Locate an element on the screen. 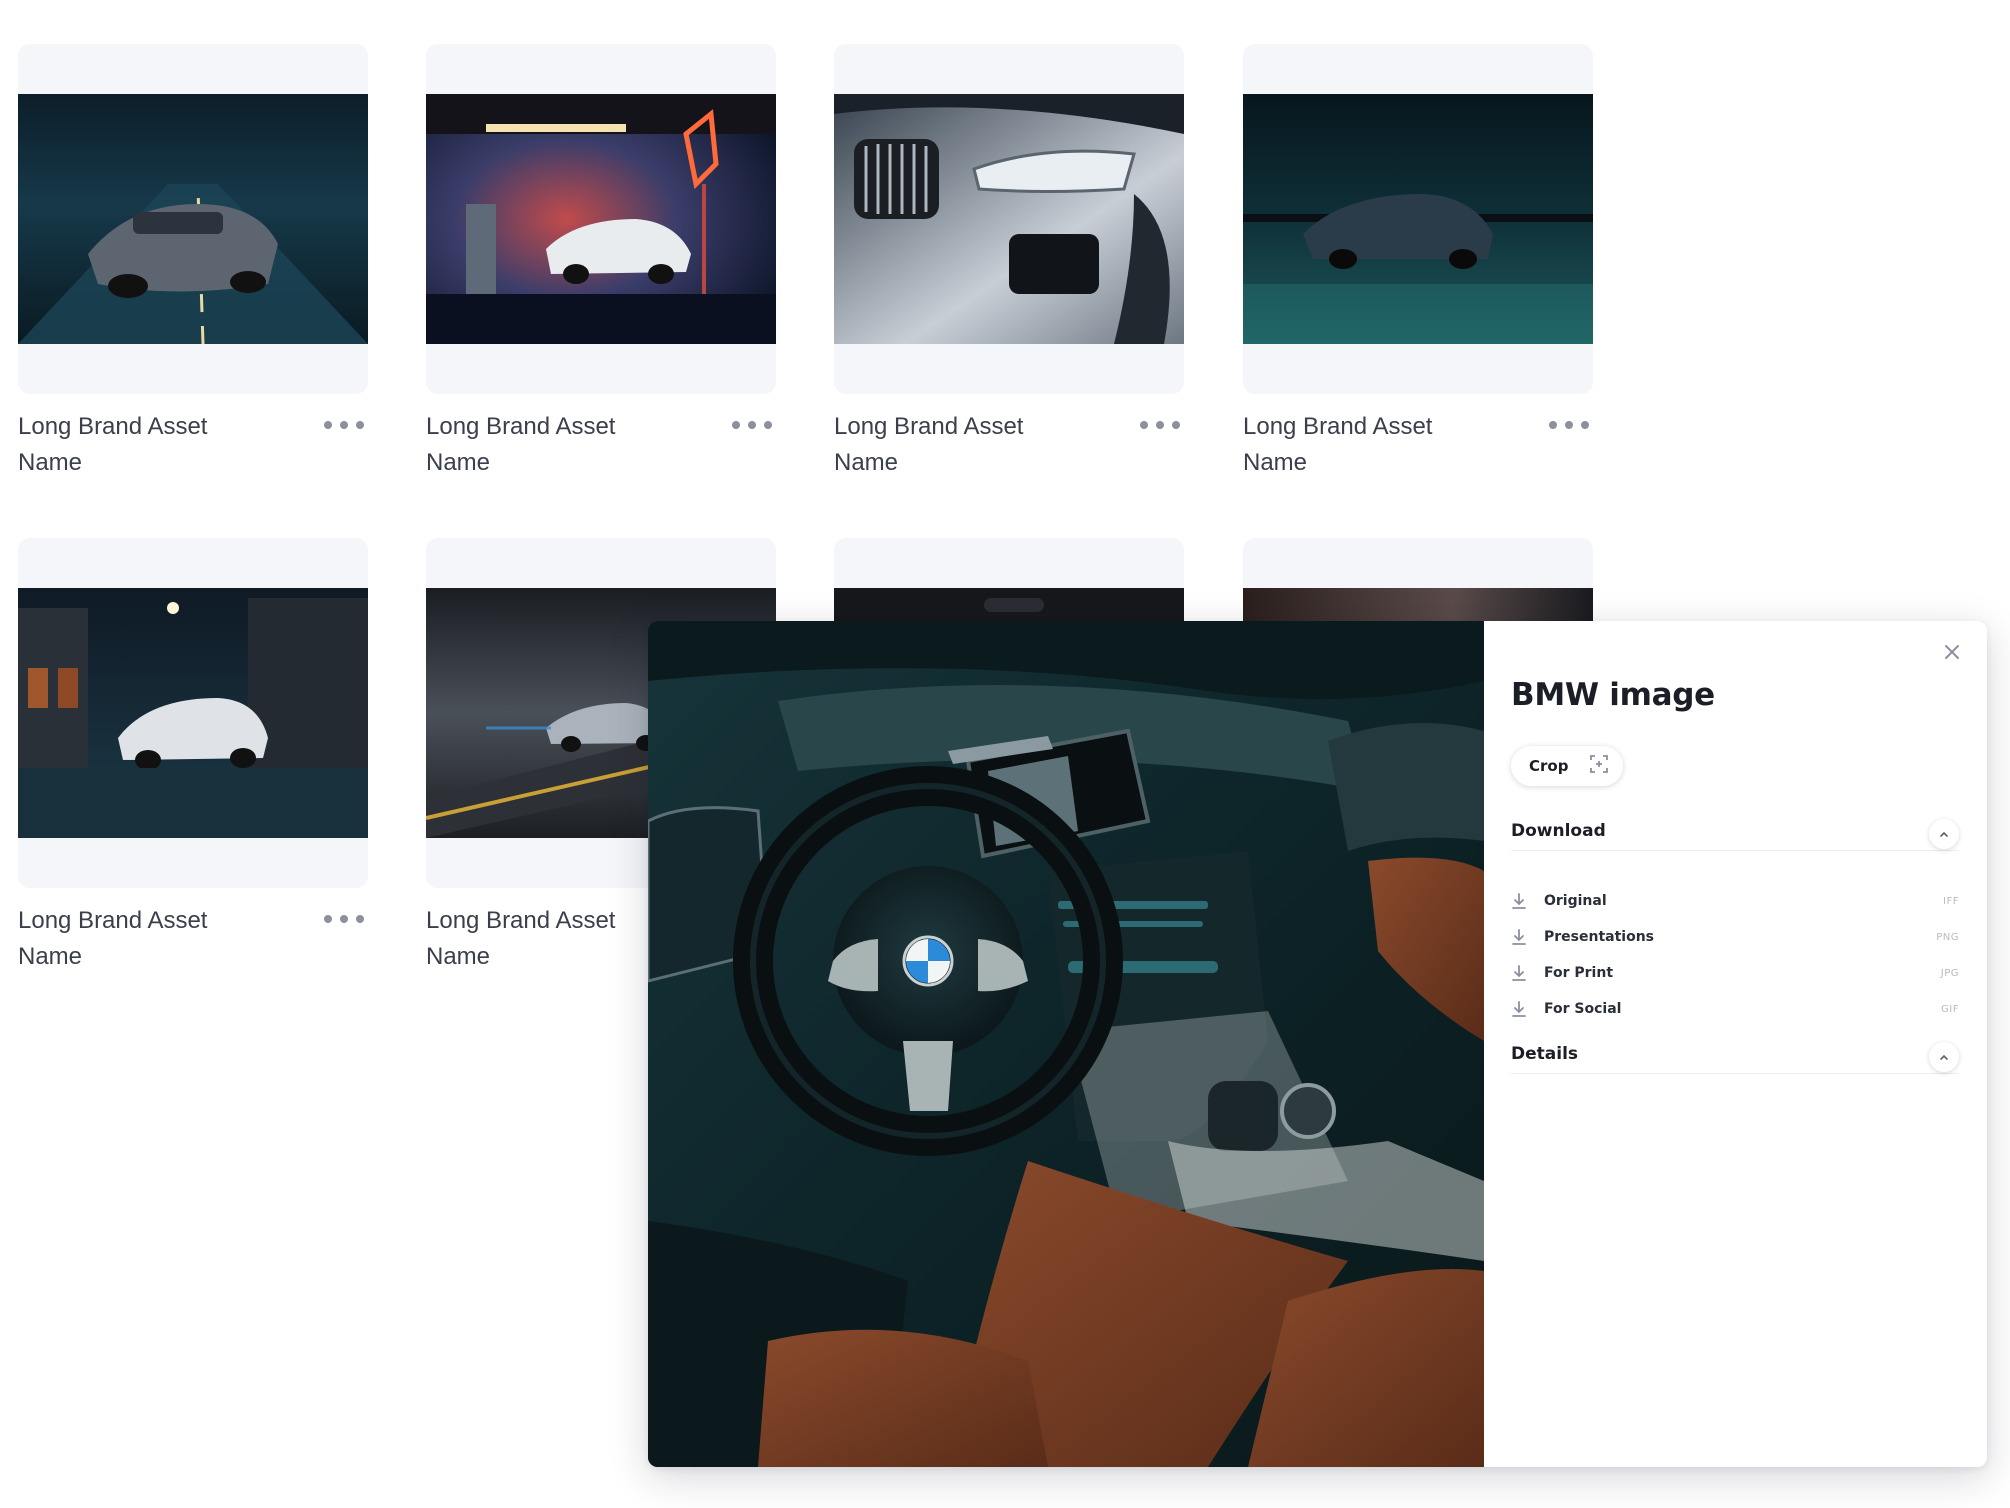 This screenshot has width=2010, height=1508. download-option-format: IFF is located at coordinates (1951, 901).